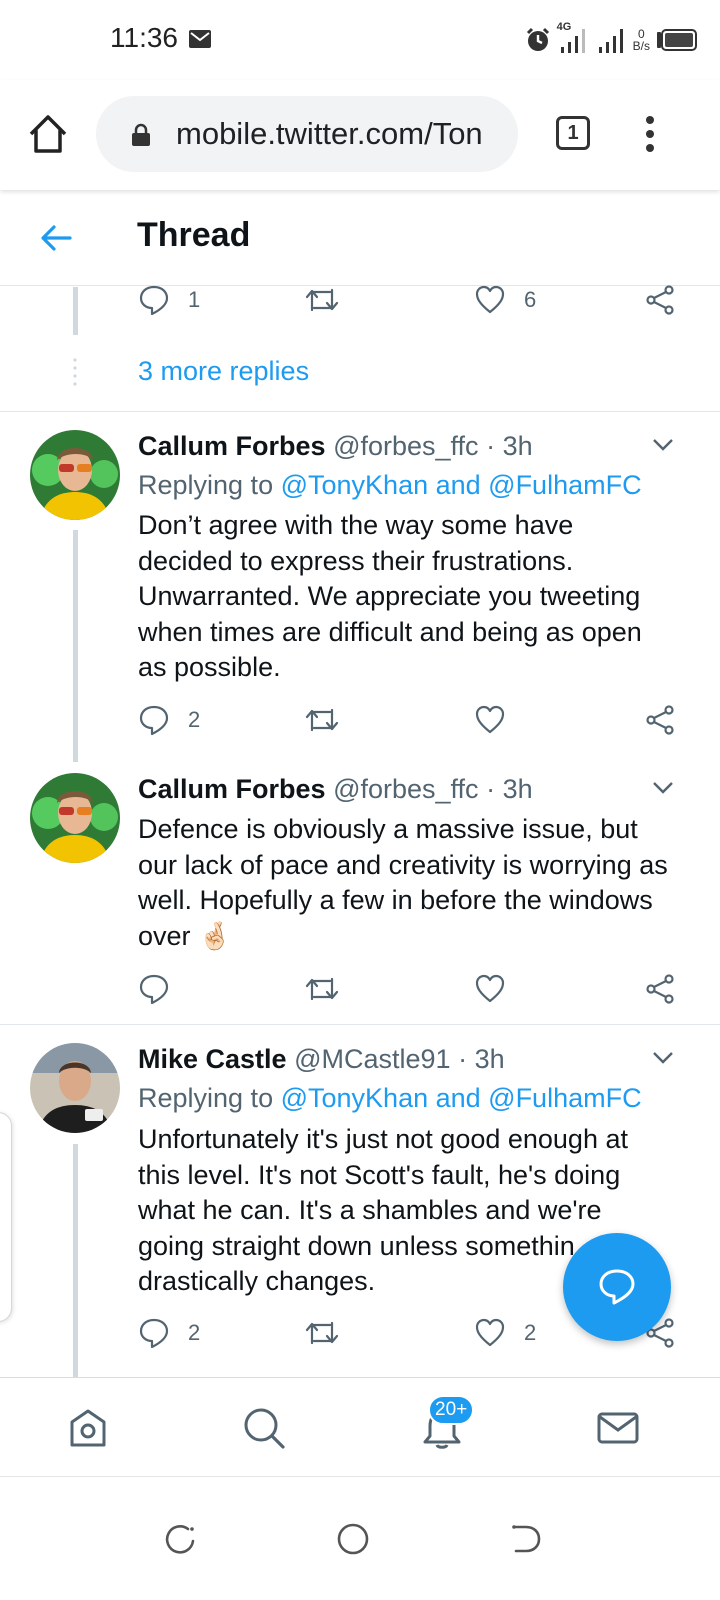 The image size is (720, 1600). I want to click on back-arrow-icon, so click(56, 238).